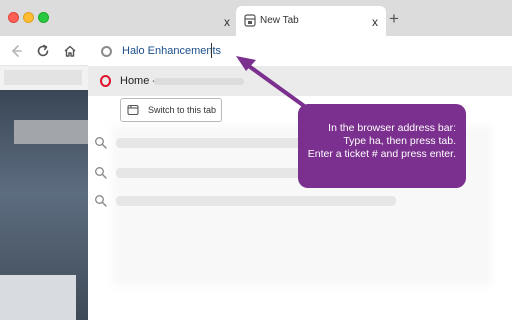 The width and height of the screenshot is (512, 320). What do you see at coordinates (182, 110) in the screenshot?
I see `switch-to-tab-label: Switch to this tab` at bounding box center [182, 110].